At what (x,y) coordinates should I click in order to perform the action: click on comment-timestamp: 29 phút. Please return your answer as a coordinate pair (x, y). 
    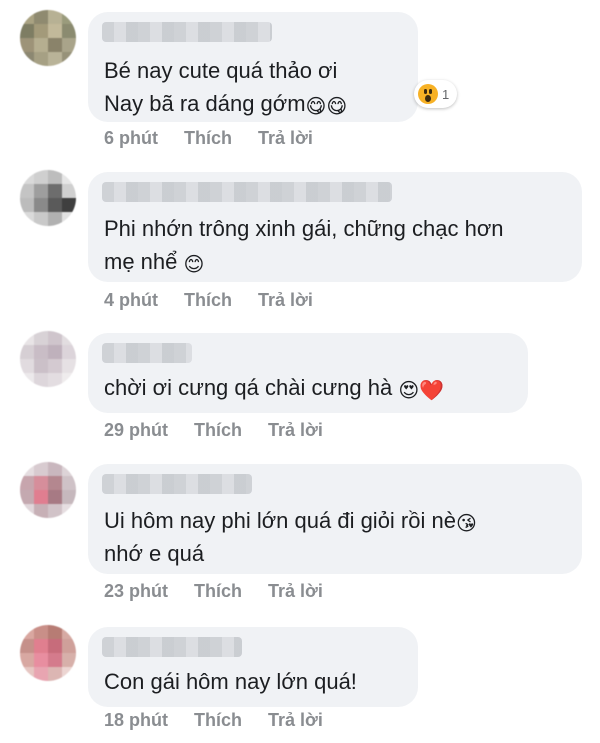
    Looking at the image, I should click on (136, 430).